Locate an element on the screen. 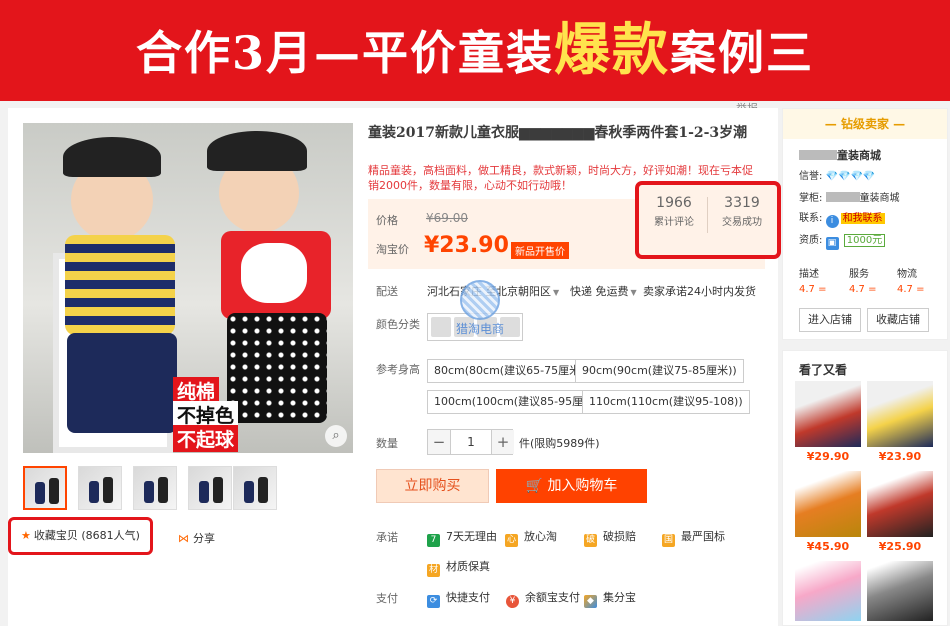 This screenshot has width=950, height=626. review-count-label: 累计评论 is located at coordinates (674, 222).